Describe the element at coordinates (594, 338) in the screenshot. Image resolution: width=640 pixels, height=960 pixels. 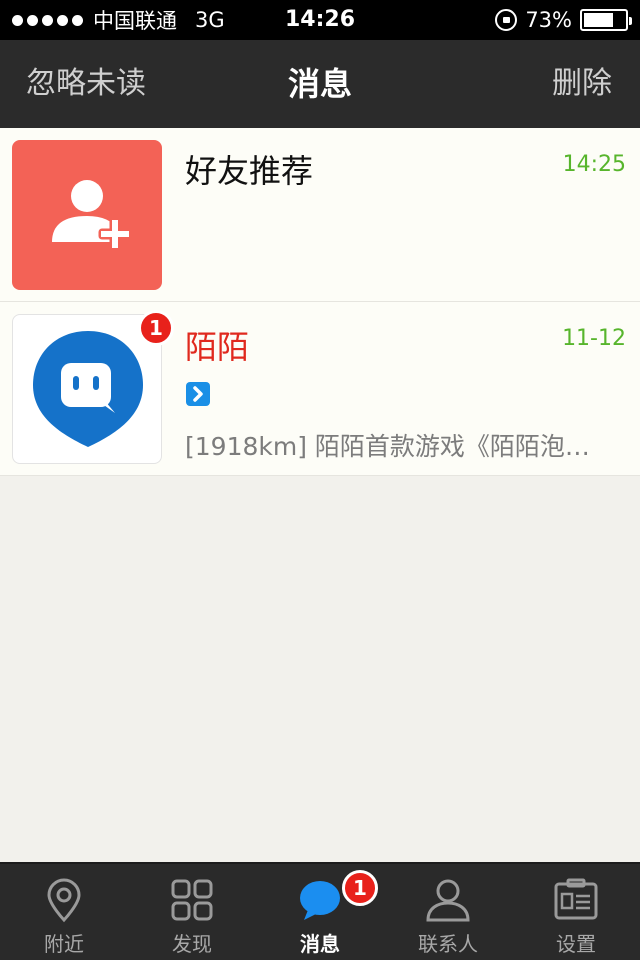
I see `message-time: 11-12` at that location.